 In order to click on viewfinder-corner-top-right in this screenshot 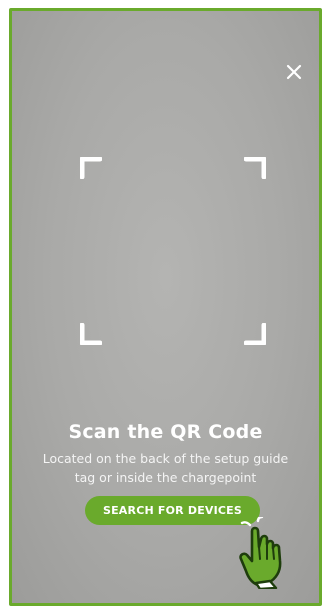, I will do `click(255, 168)`.